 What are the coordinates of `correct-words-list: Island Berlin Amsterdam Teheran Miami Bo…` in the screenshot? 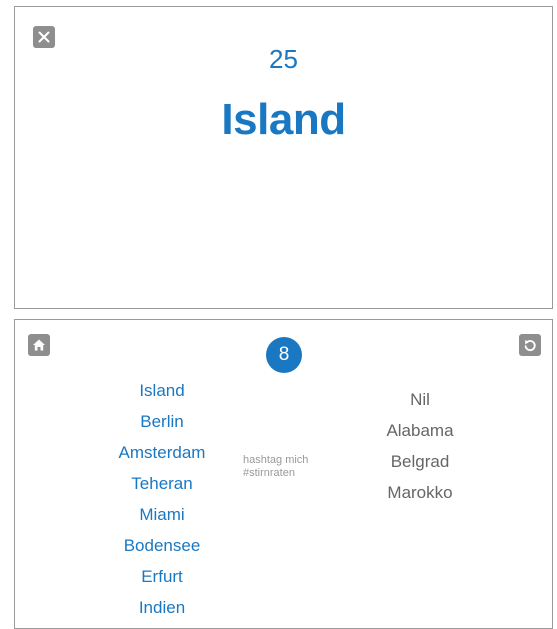 It's located at (162, 499).